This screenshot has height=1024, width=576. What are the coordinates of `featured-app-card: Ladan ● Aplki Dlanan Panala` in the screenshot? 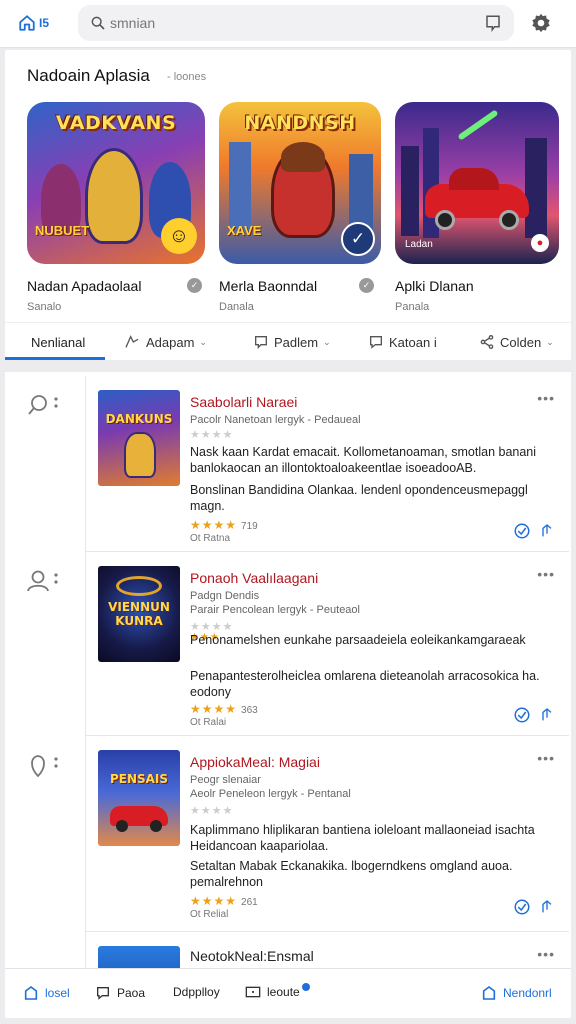 It's located at (477, 207).